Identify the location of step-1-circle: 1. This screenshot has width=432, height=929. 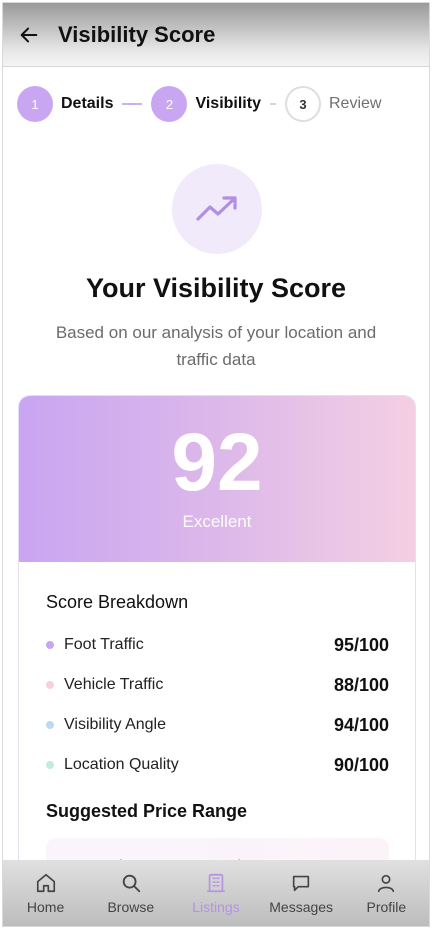
(35, 104).